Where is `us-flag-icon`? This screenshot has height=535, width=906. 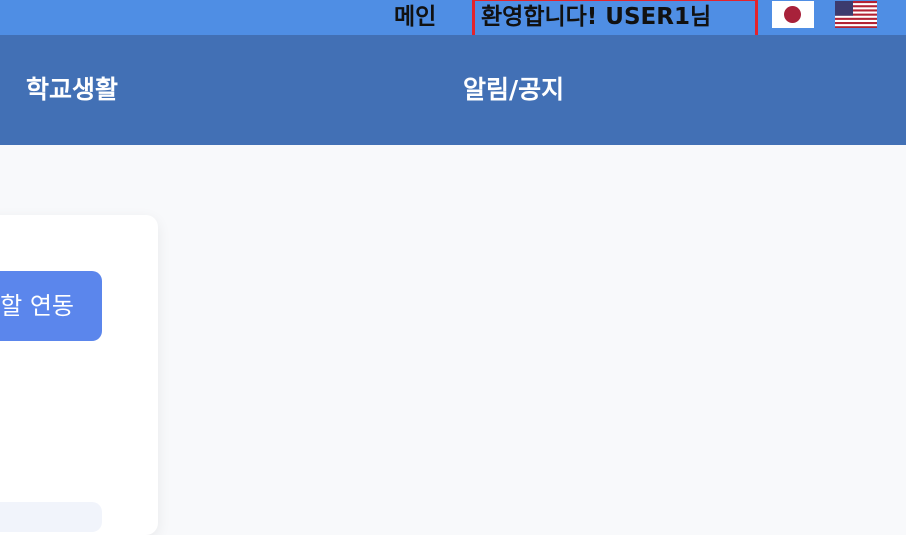 us-flag-icon is located at coordinates (856, 14).